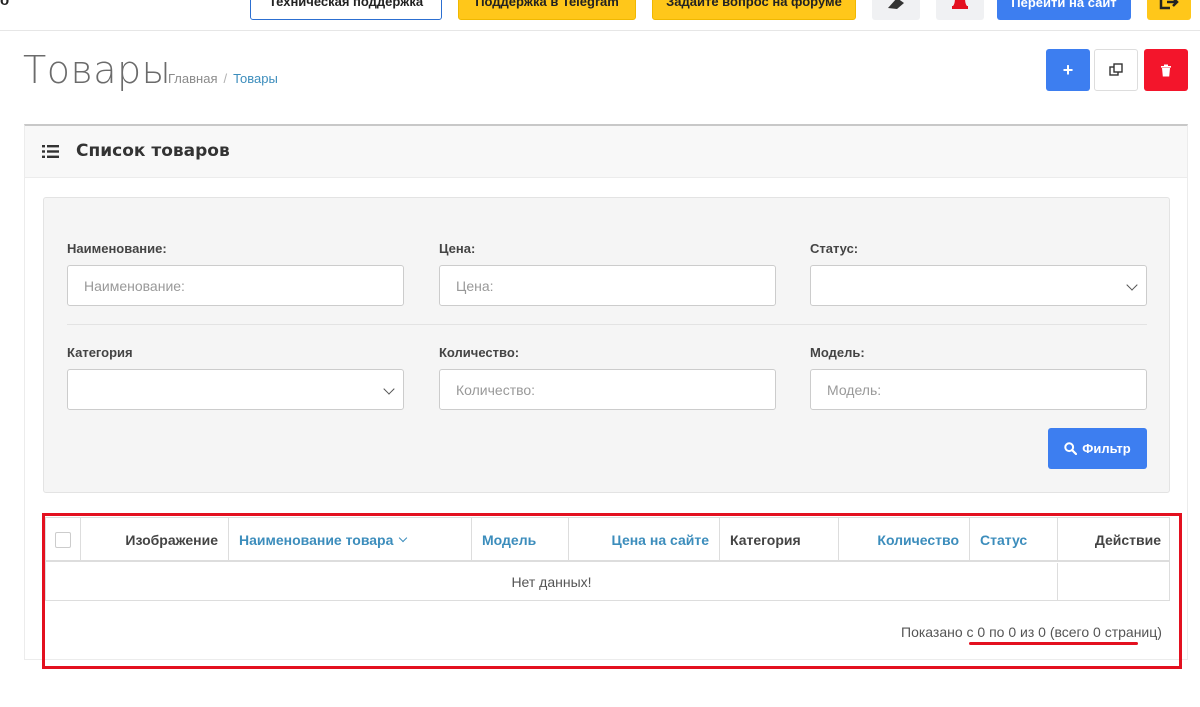 Image resolution: width=1200 pixels, height=707 pixels. I want to click on copy-product-button, so click(1116, 70).